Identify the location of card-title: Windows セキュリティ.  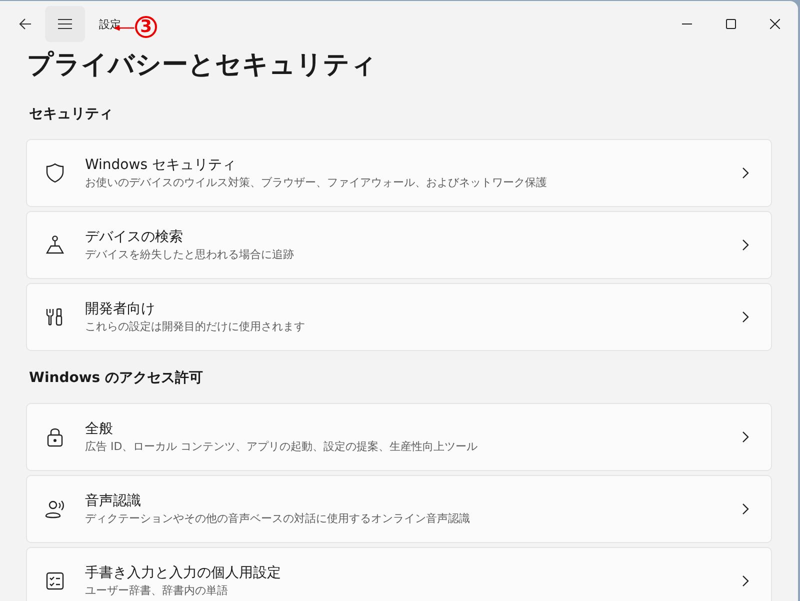
(161, 165).